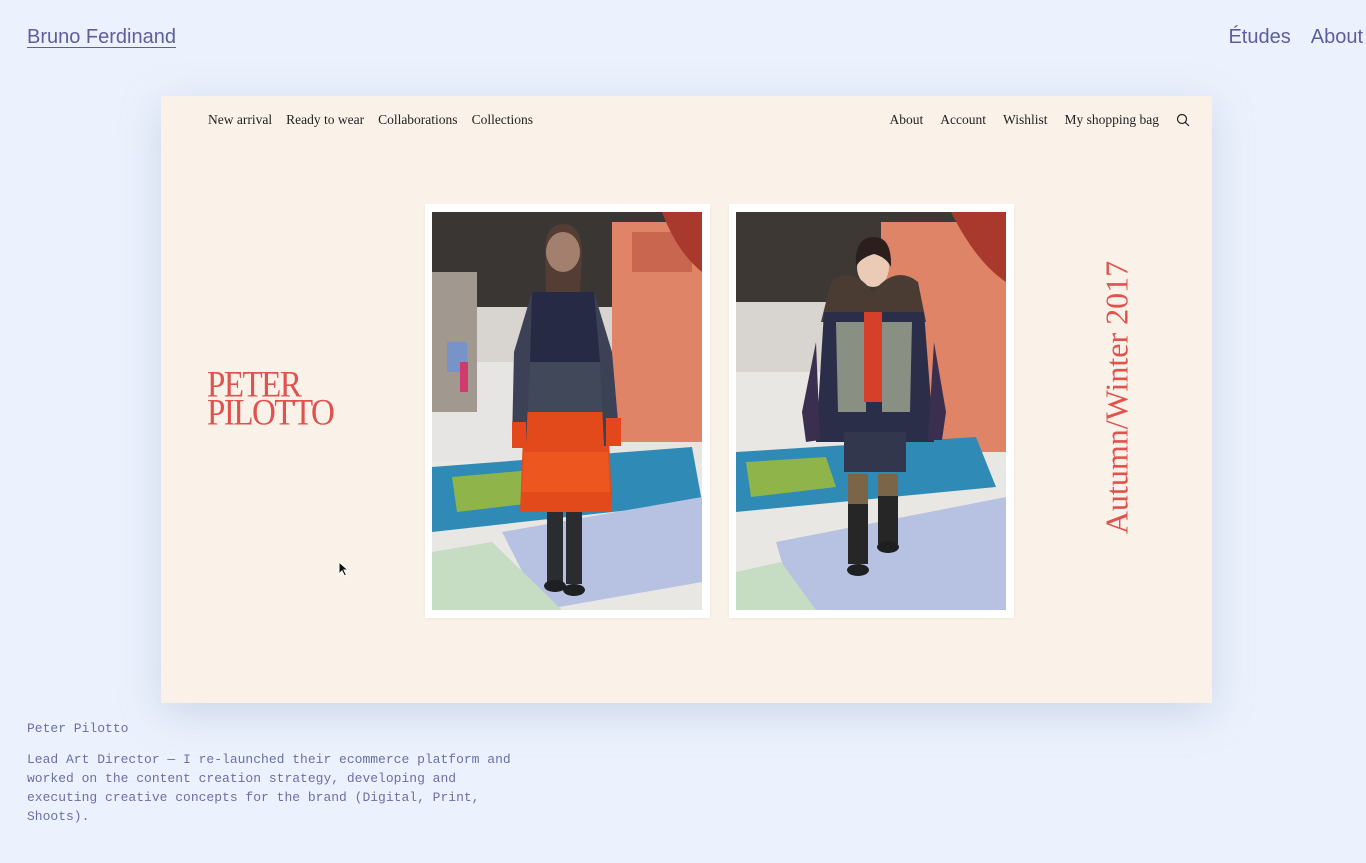 This screenshot has height=863, width=1366. What do you see at coordinates (1112, 120) in the screenshot?
I see `shop-nav-shopping-bag: My shopping bag` at bounding box center [1112, 120].